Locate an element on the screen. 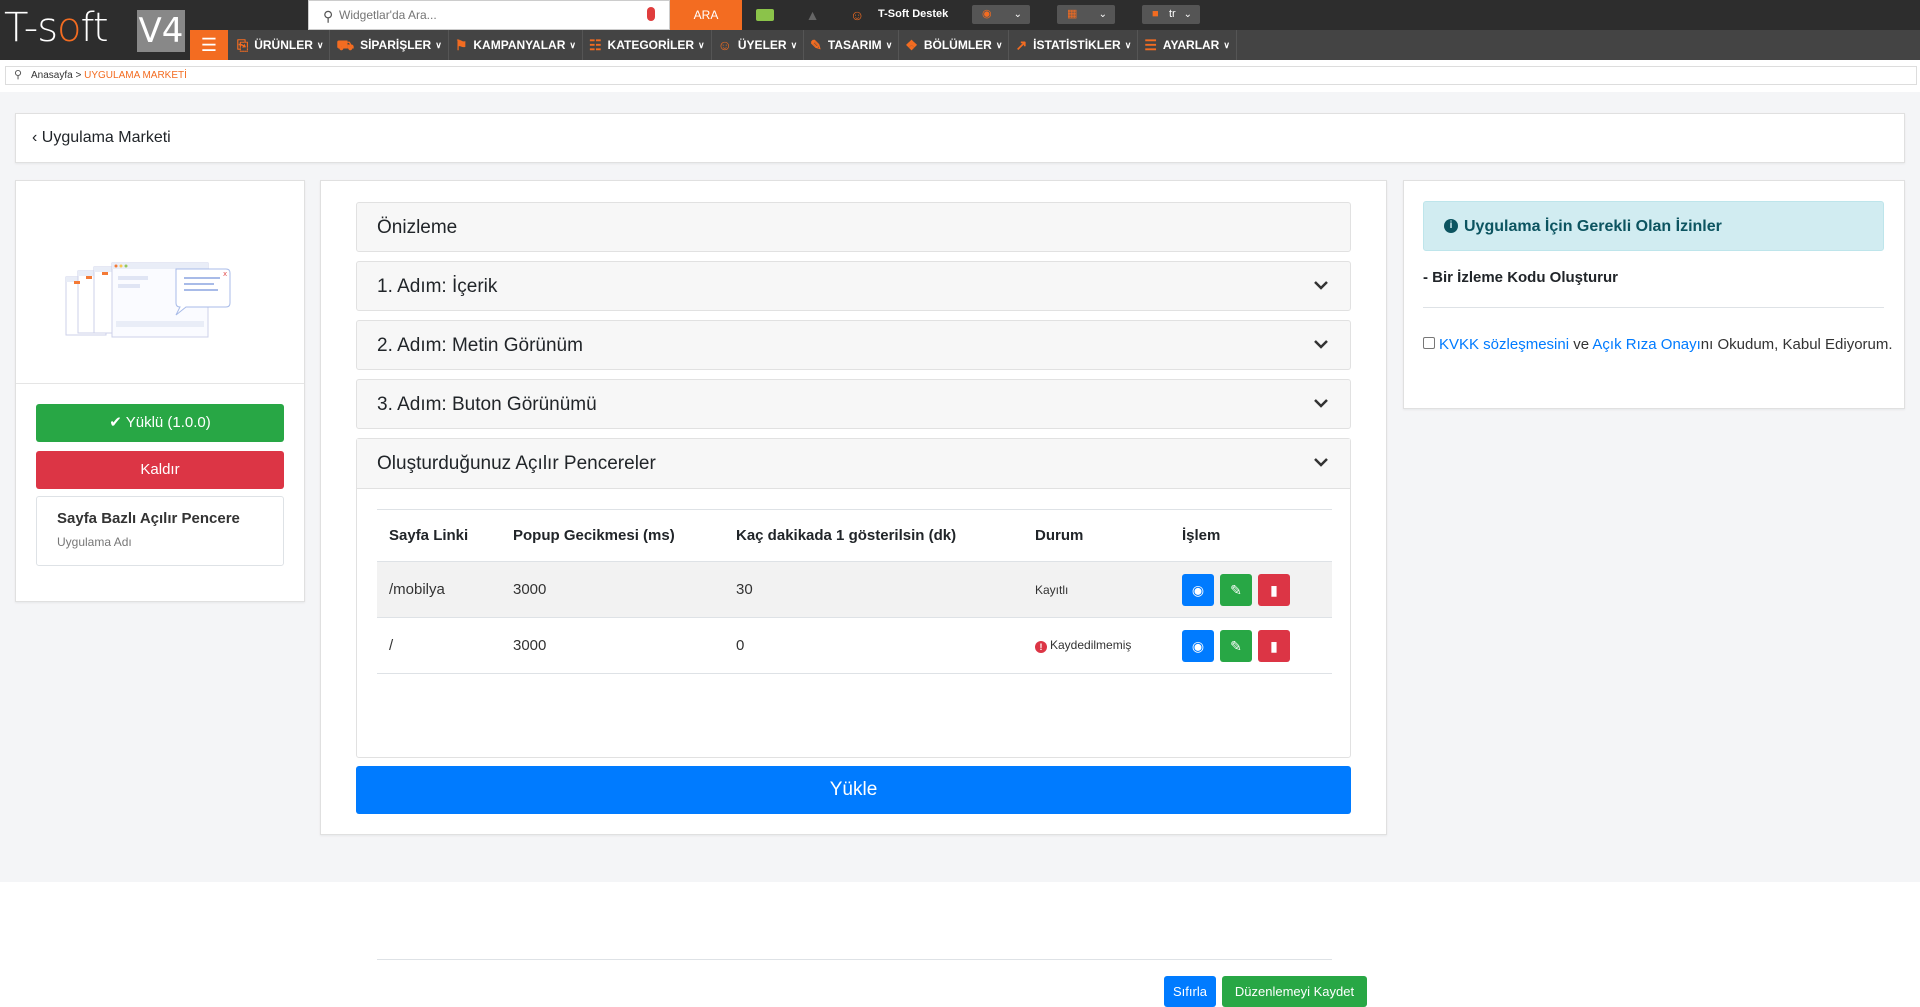 The image size is (1920, 1007). save-changes-button: Düzenlemeyi Kaydet is located at coordinates (1294, 991).